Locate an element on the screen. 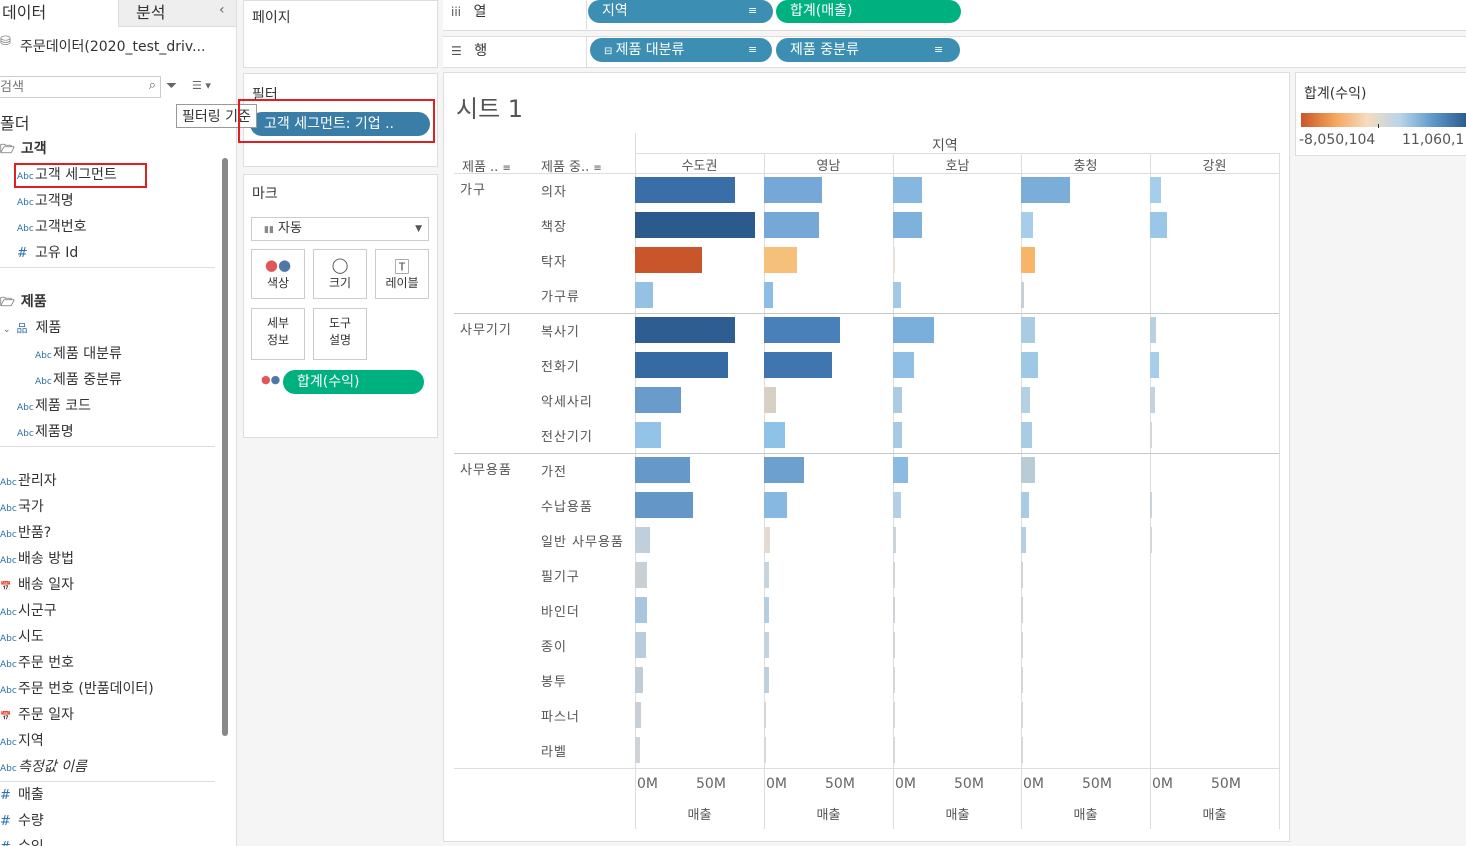 This screenshot has height=846, width=1466. row-group-label: 가구 is located at coordinates (473, 188).